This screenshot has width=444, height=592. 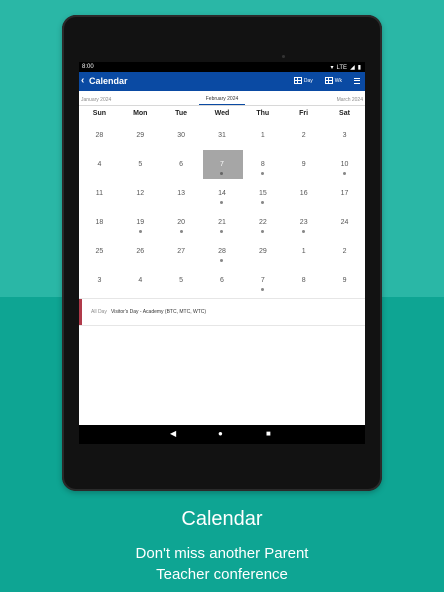 What do you see at coordinates (159, 312) in the screenshot?
I see `event-title: Visitor's Day - Academy (BTC, MTC, WTC)` at bounding box center [159, 312].